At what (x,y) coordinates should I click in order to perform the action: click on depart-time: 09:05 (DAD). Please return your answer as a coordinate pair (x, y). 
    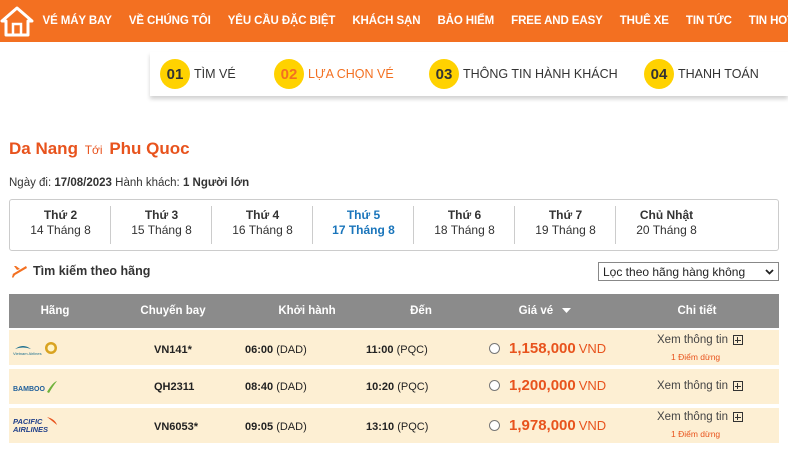
    Looking at the image, I should click on (276, 427).